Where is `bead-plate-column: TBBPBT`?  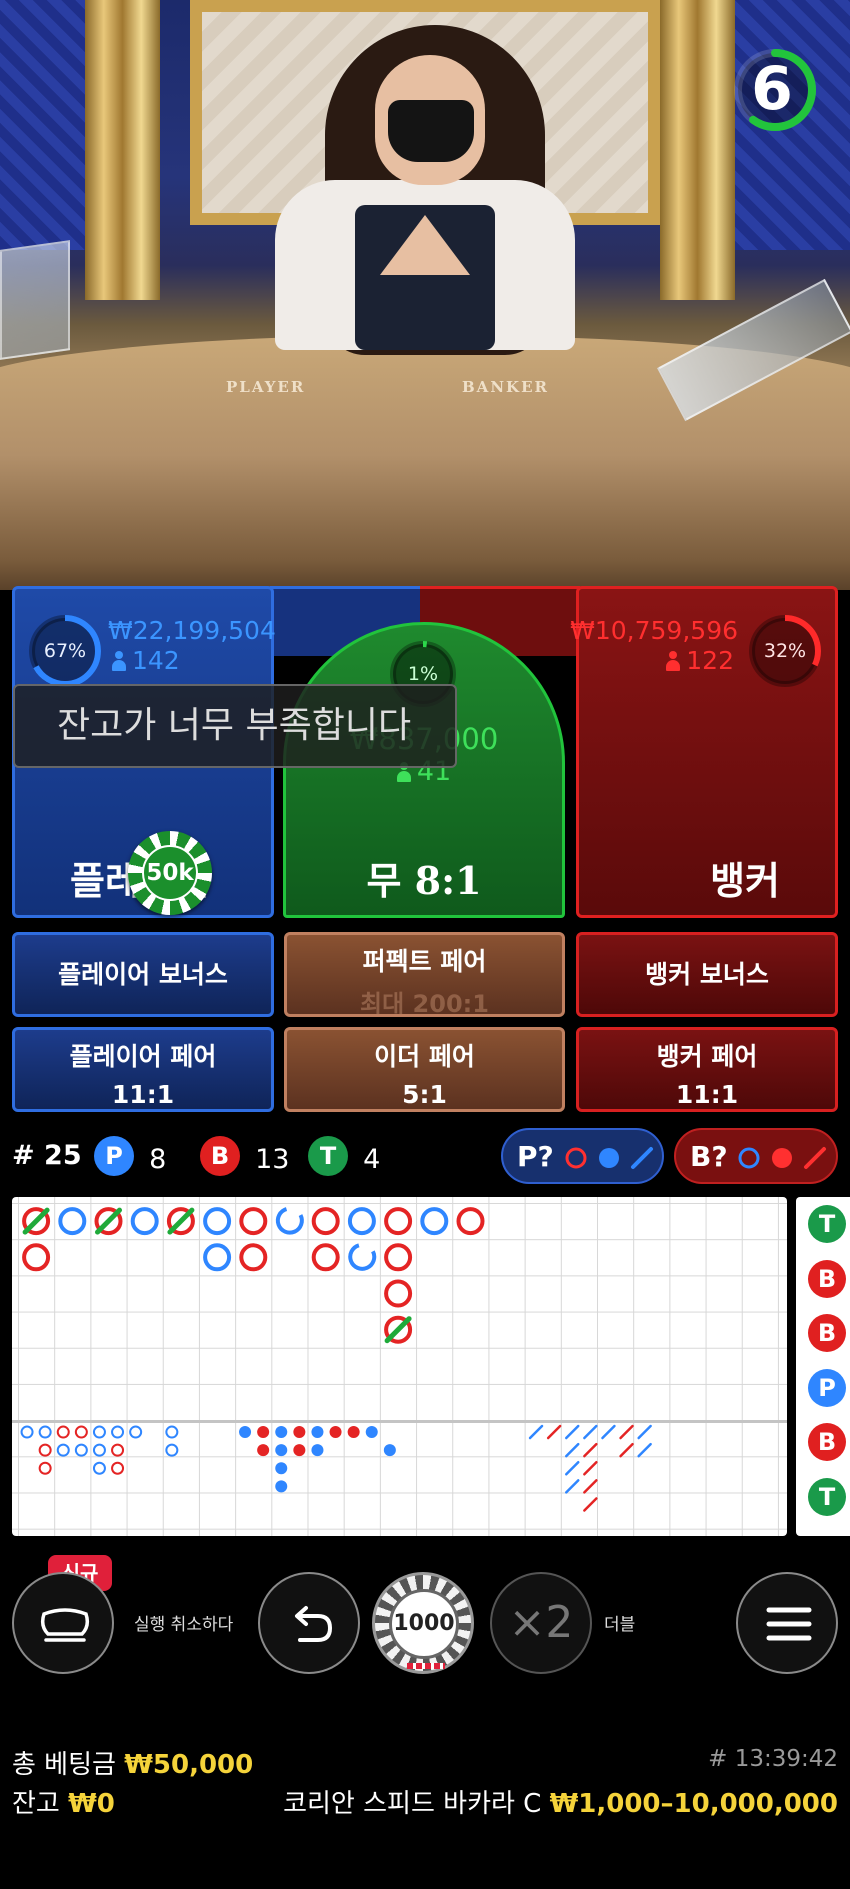 bead-plate-column: TBBPBT is located at coordinates (823, 1366).